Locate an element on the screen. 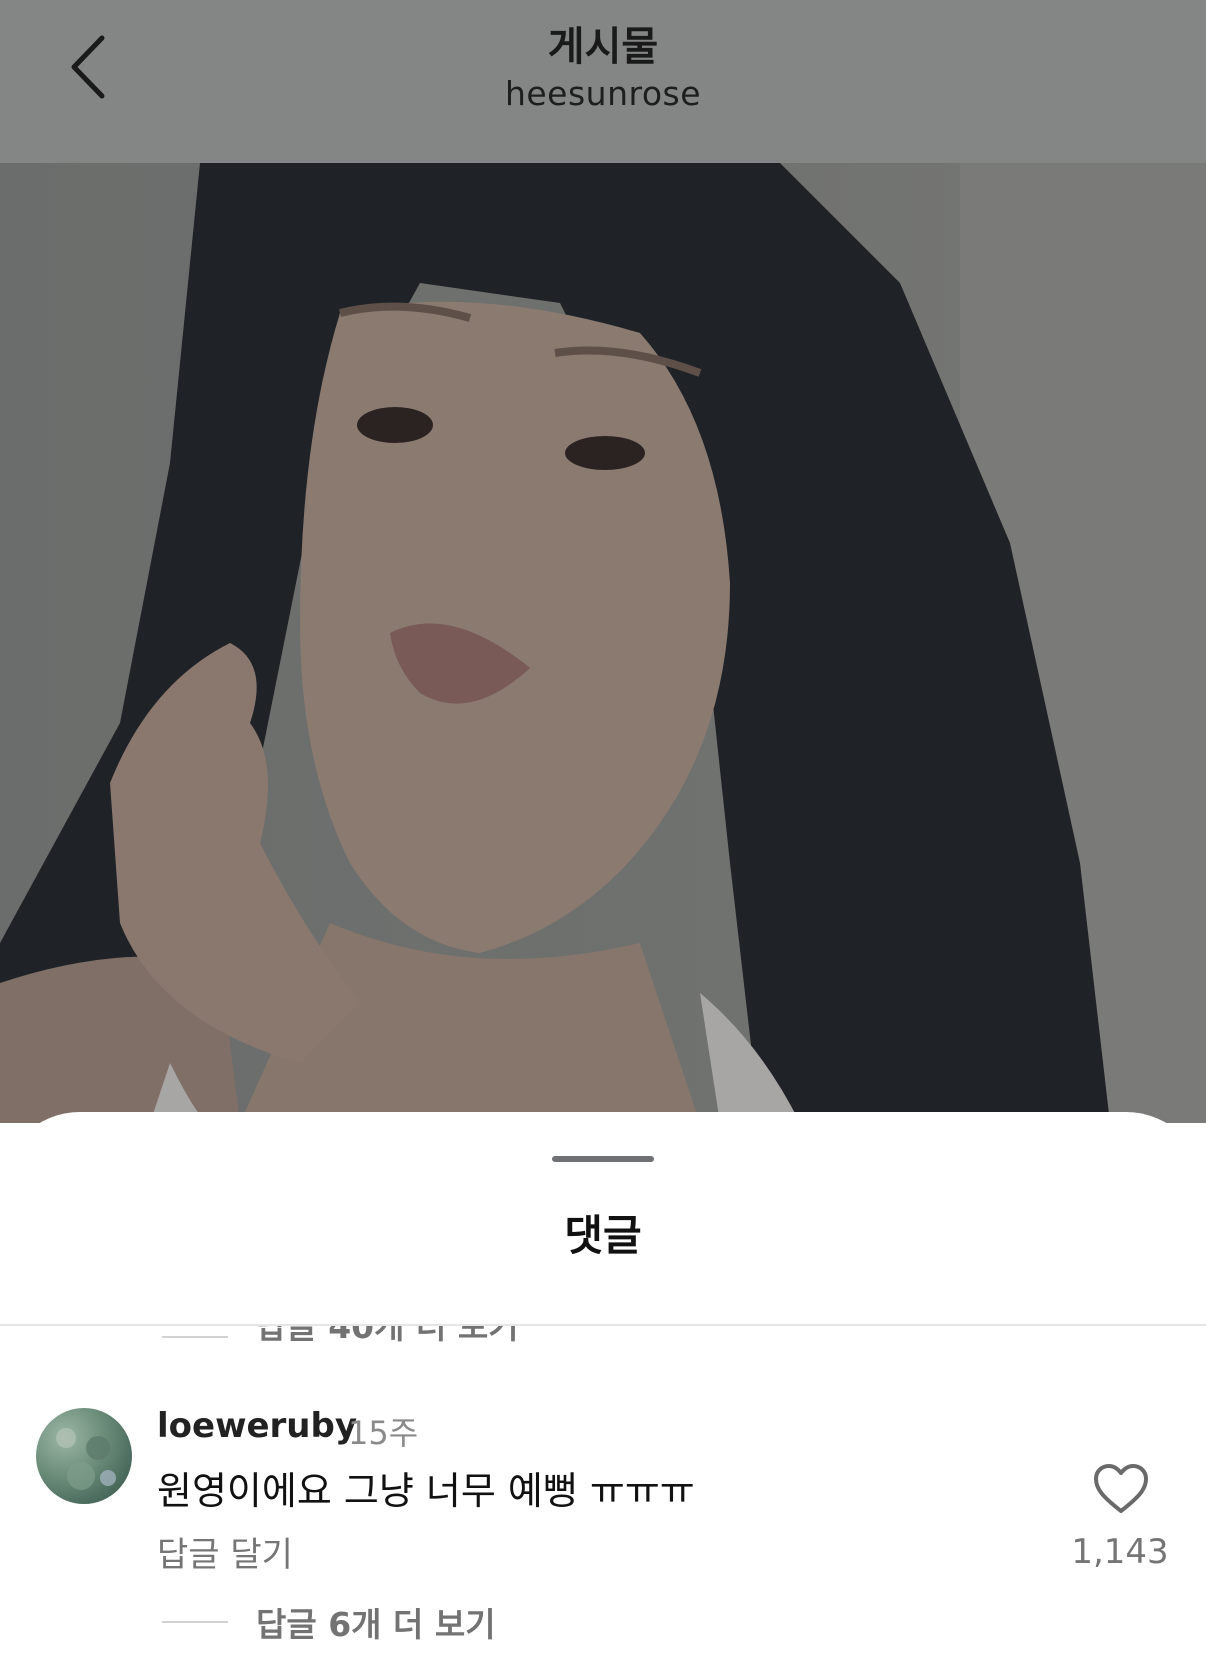  sheet-grabber is located at coordinates (603, 1159).